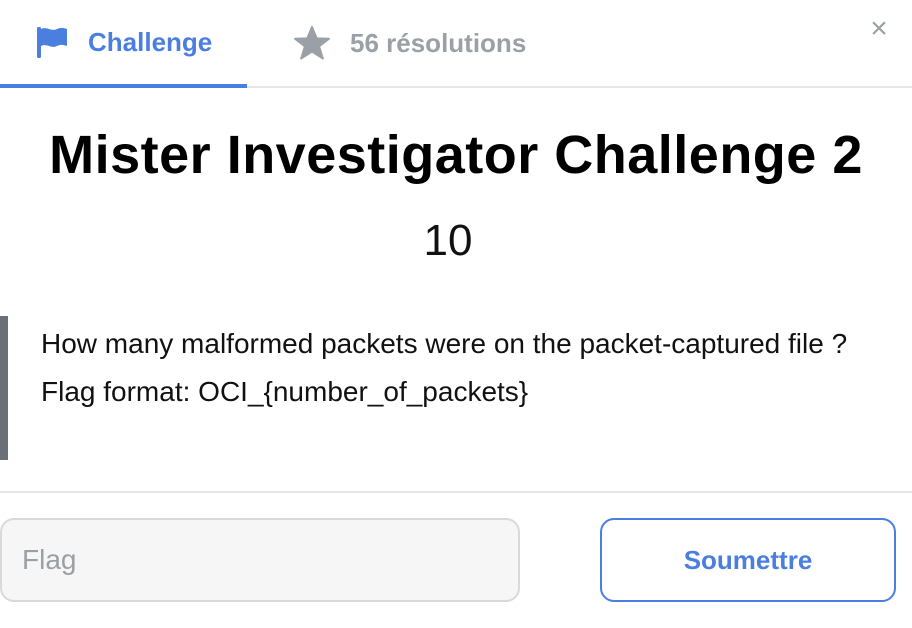 The width and height of the screenshot is (912, 628). What do you see at coordinates (438, 42) in the screenshot?
I see `tab-solves-label: 56 résolutions` at bounding box center [438, 42].